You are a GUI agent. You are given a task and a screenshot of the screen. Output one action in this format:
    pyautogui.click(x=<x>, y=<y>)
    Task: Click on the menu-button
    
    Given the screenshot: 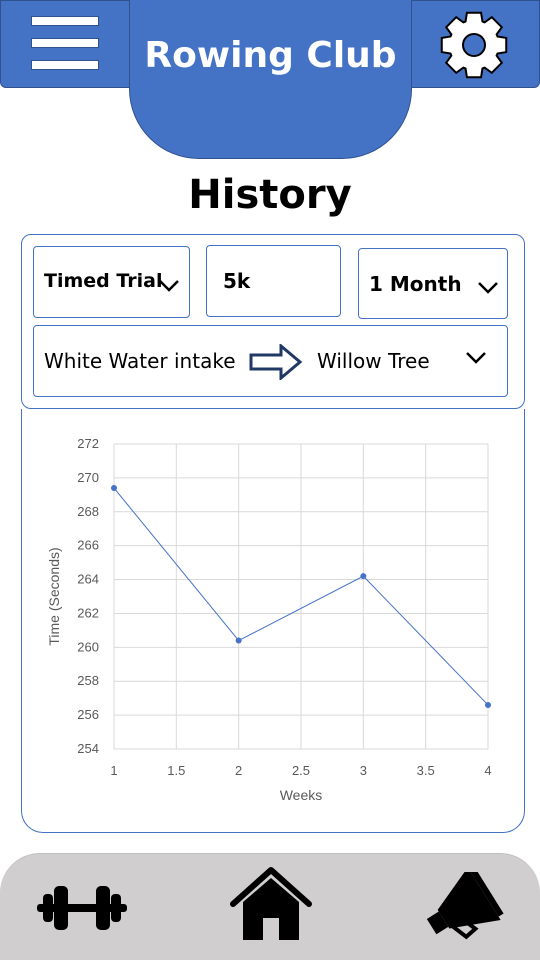 What is the action you would take?
    pyautogui.click(x=66, y=45)
    